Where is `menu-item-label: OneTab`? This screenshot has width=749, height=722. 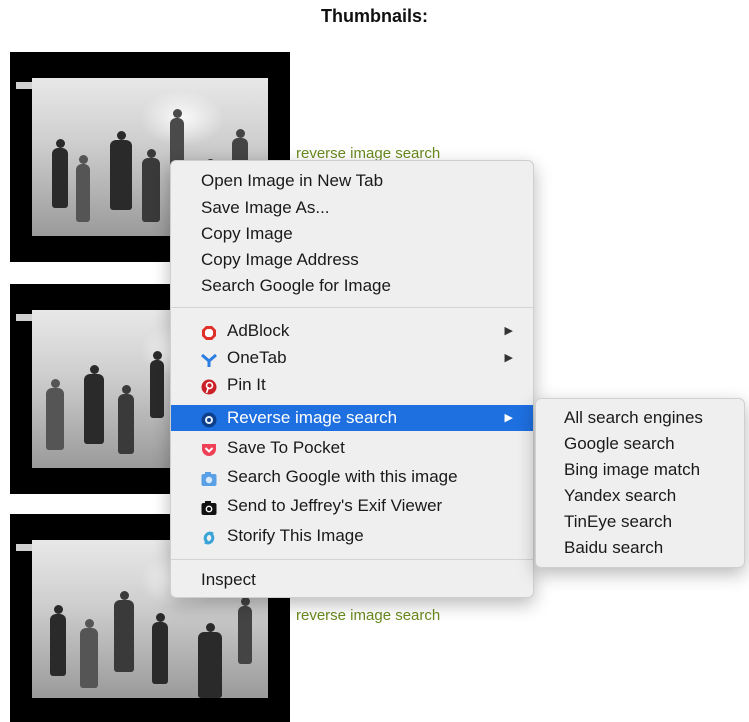
menu-item-label: OneTab is located at coordinates (257, 357).